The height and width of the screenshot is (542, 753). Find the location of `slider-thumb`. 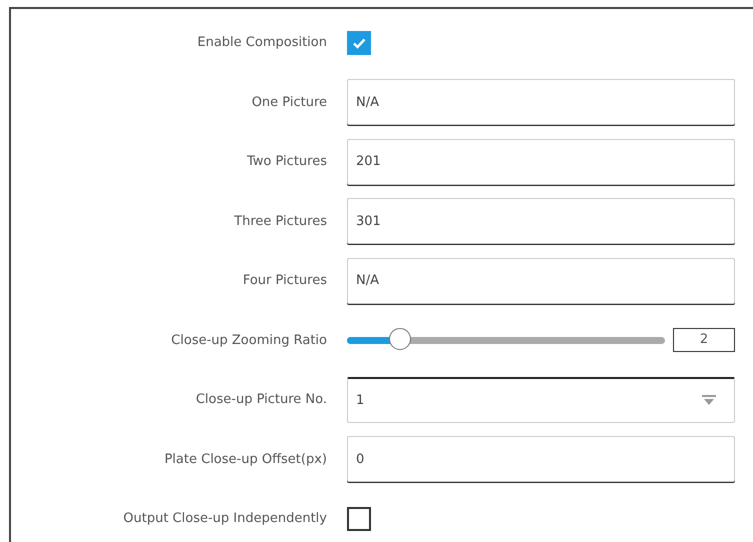

slider-thumb is located at coordinates (400, 339).